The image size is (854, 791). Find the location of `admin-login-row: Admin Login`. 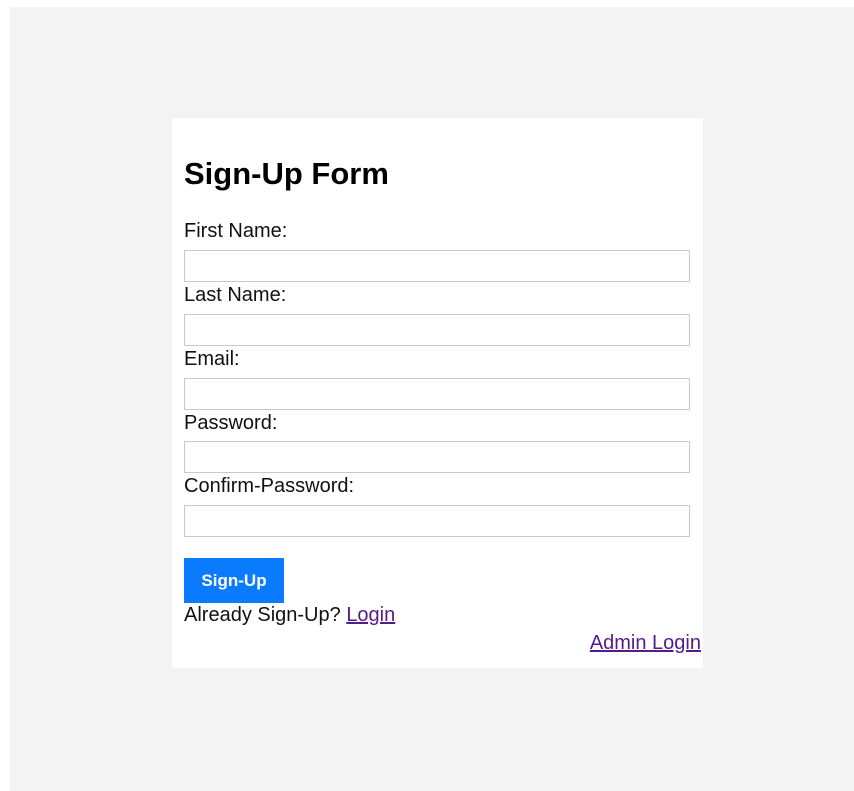

admin-login-row: Admin Login is located at coordinates (645, 643).